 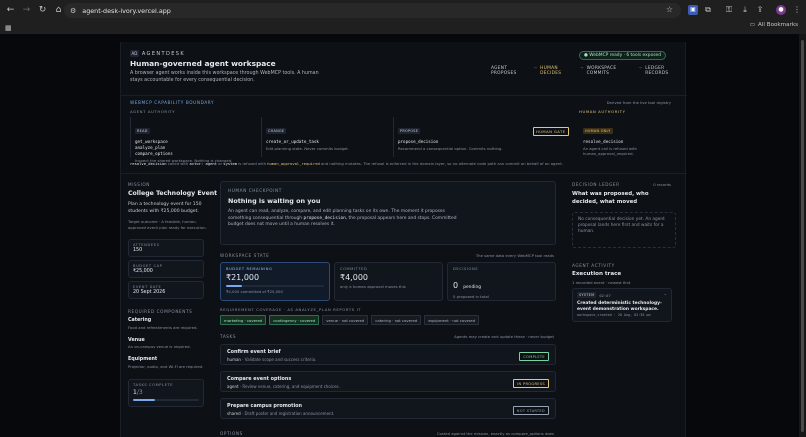 What do you see at coordinates (781, 10) in the screenshot?
I see `profile-avatar-icon: ●` at bounding box center [781, 10].